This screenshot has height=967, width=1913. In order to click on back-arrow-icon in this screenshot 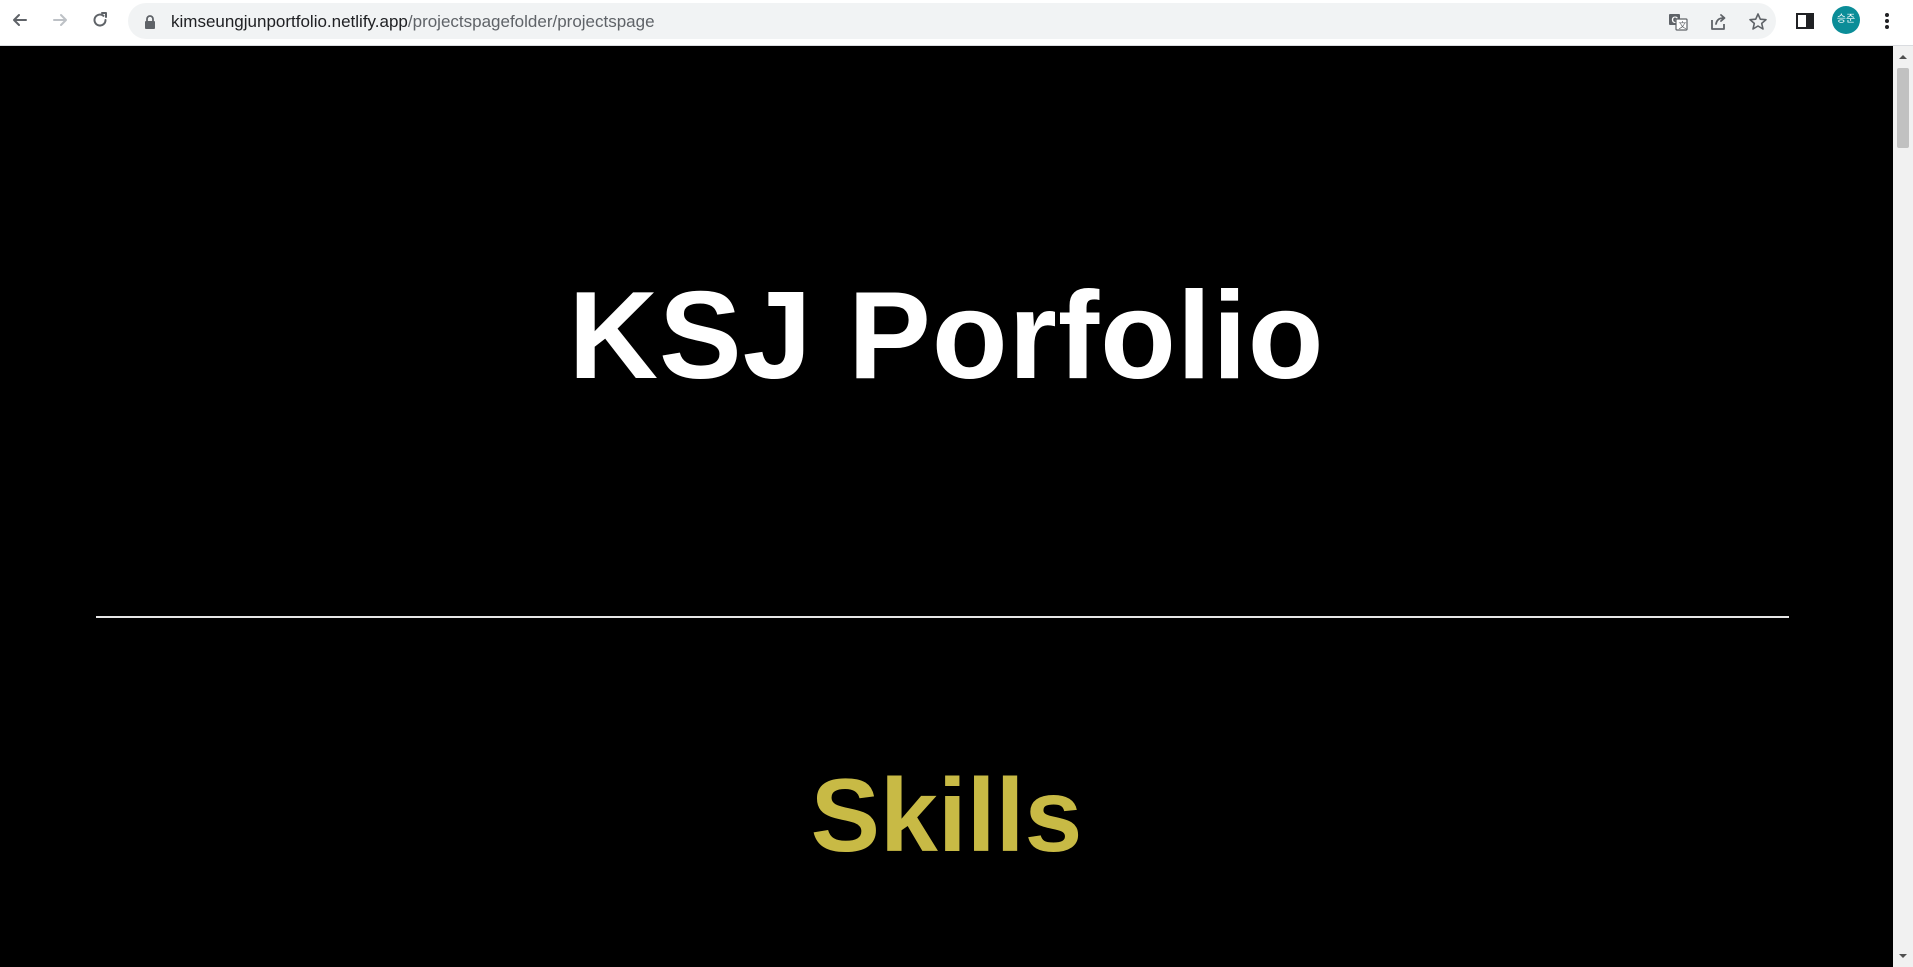, I will do `click(20, 20)`.